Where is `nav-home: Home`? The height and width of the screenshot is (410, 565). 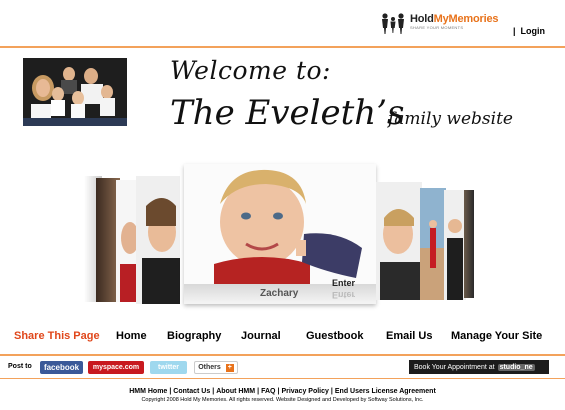
nav-home: Home is located at coordinates (131, 336).